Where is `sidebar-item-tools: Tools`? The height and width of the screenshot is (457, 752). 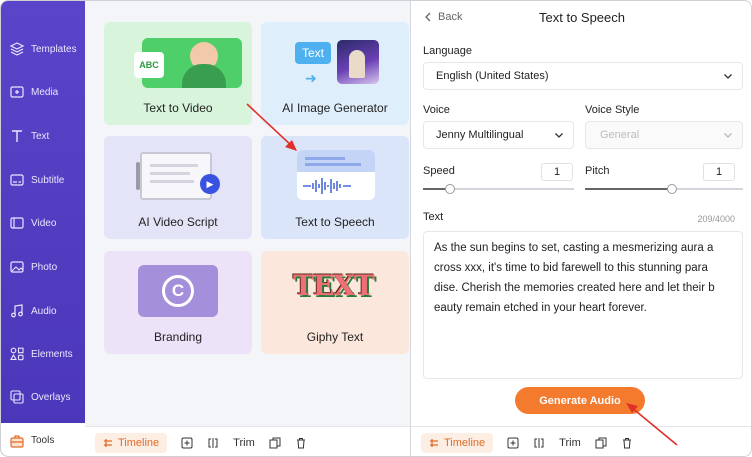
sidebar-item-tools: Tools is located at coordinates (43, 439).